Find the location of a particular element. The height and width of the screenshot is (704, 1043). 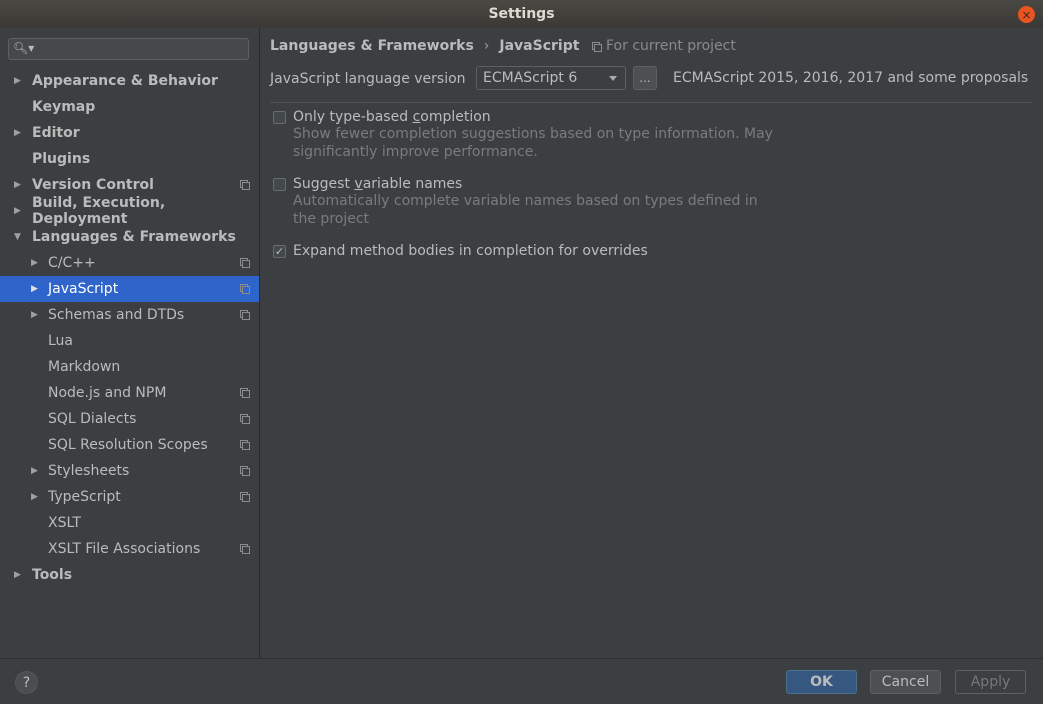

scope-indicator: For current project is located at coordinates (664, 46).